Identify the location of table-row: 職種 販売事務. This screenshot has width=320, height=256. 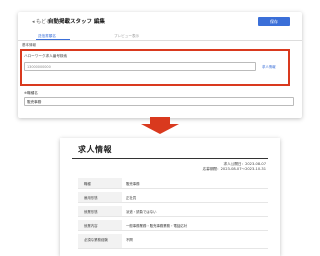
(173, 183).